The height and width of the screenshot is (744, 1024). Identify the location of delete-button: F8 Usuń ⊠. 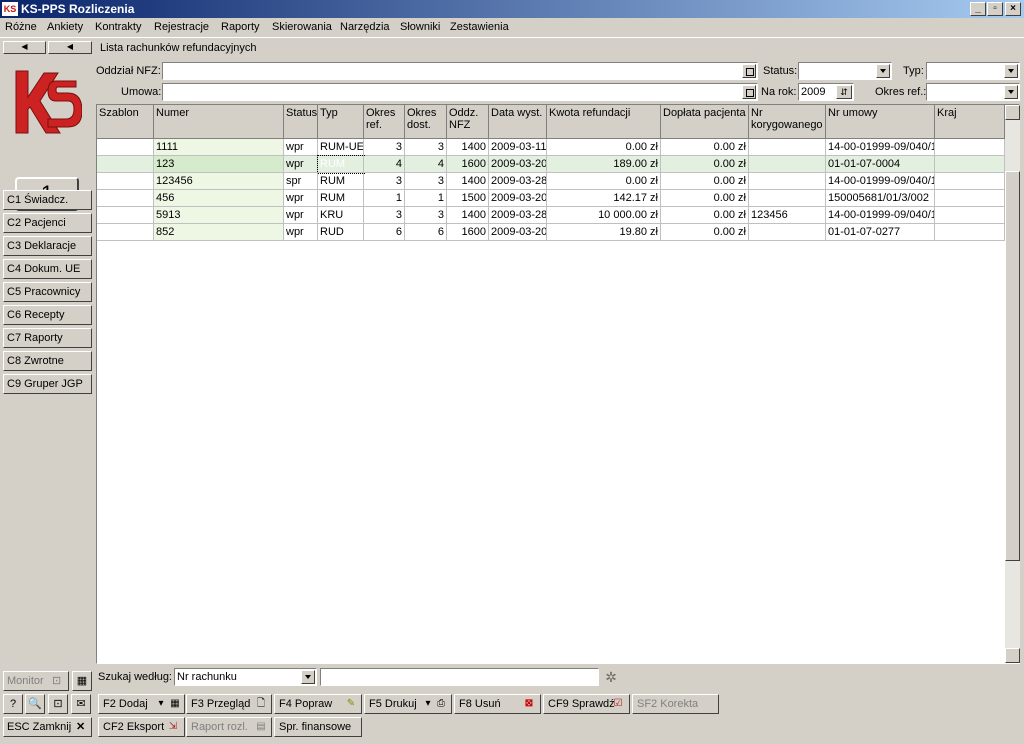
(497, 704).